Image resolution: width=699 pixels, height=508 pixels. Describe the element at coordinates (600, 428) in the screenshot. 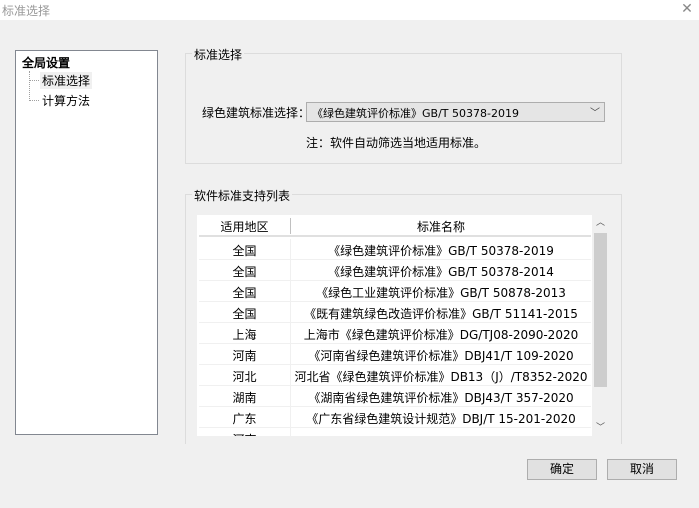

I see `scroll-down-icon: ﹀` at that location.